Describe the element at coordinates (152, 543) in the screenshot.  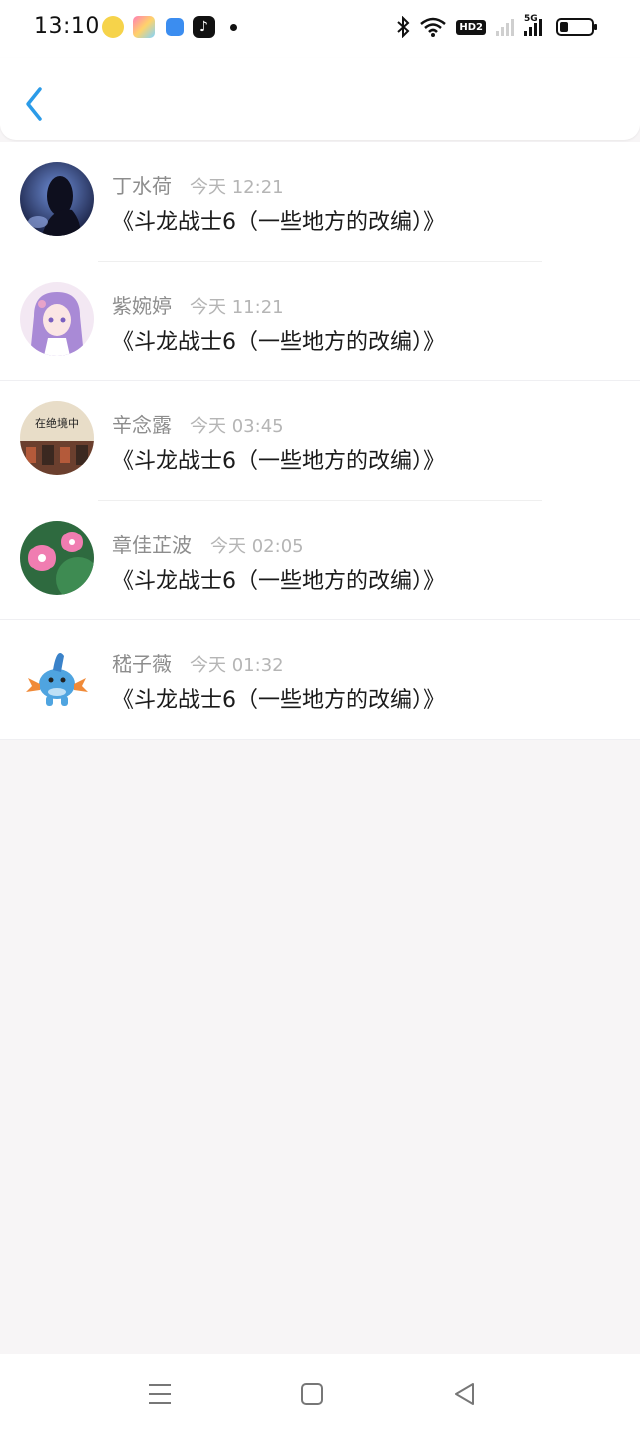
I see `commenter-name: 章佳芷波` at that location.